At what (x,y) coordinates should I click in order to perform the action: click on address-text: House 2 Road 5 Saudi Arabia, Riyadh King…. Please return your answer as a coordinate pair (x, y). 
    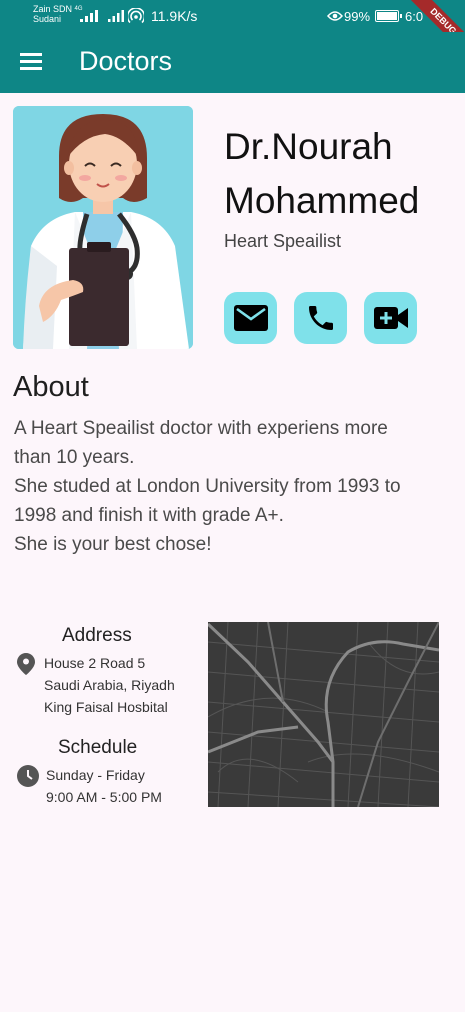
    Looking at the image, I should click on (109, 685).